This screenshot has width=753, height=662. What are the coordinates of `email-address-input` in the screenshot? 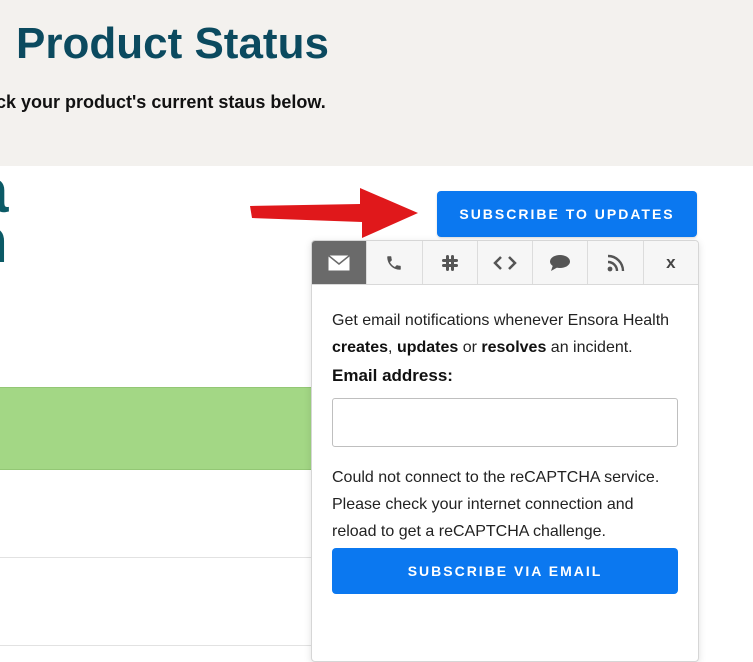 It's located at (505, 422).